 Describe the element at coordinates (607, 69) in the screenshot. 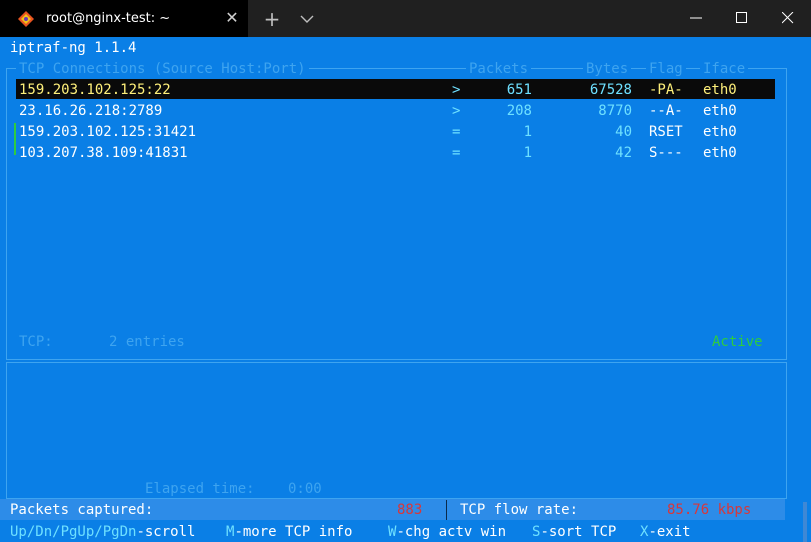

I see `column-header-bytes: Bytes` at that location.